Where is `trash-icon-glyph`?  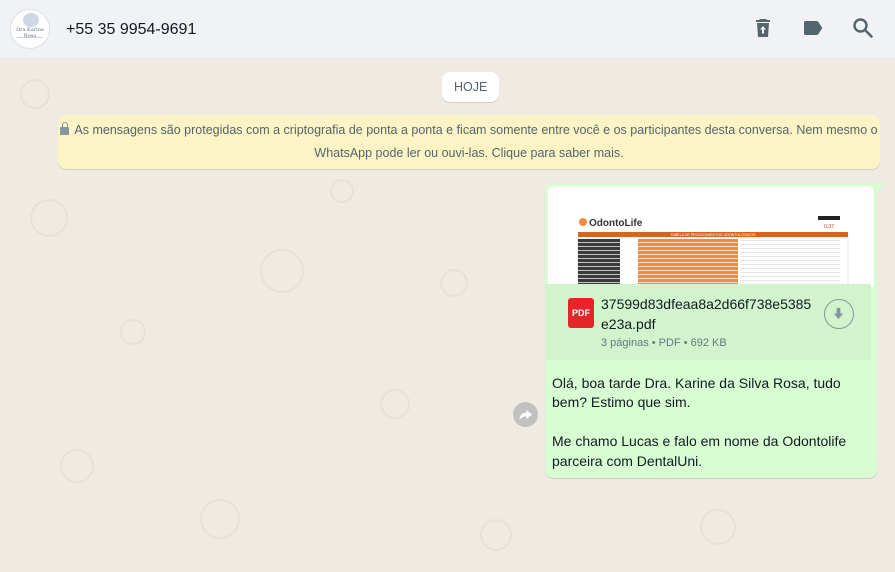 trash-icon-glyph is located at coordinates (763, 28).